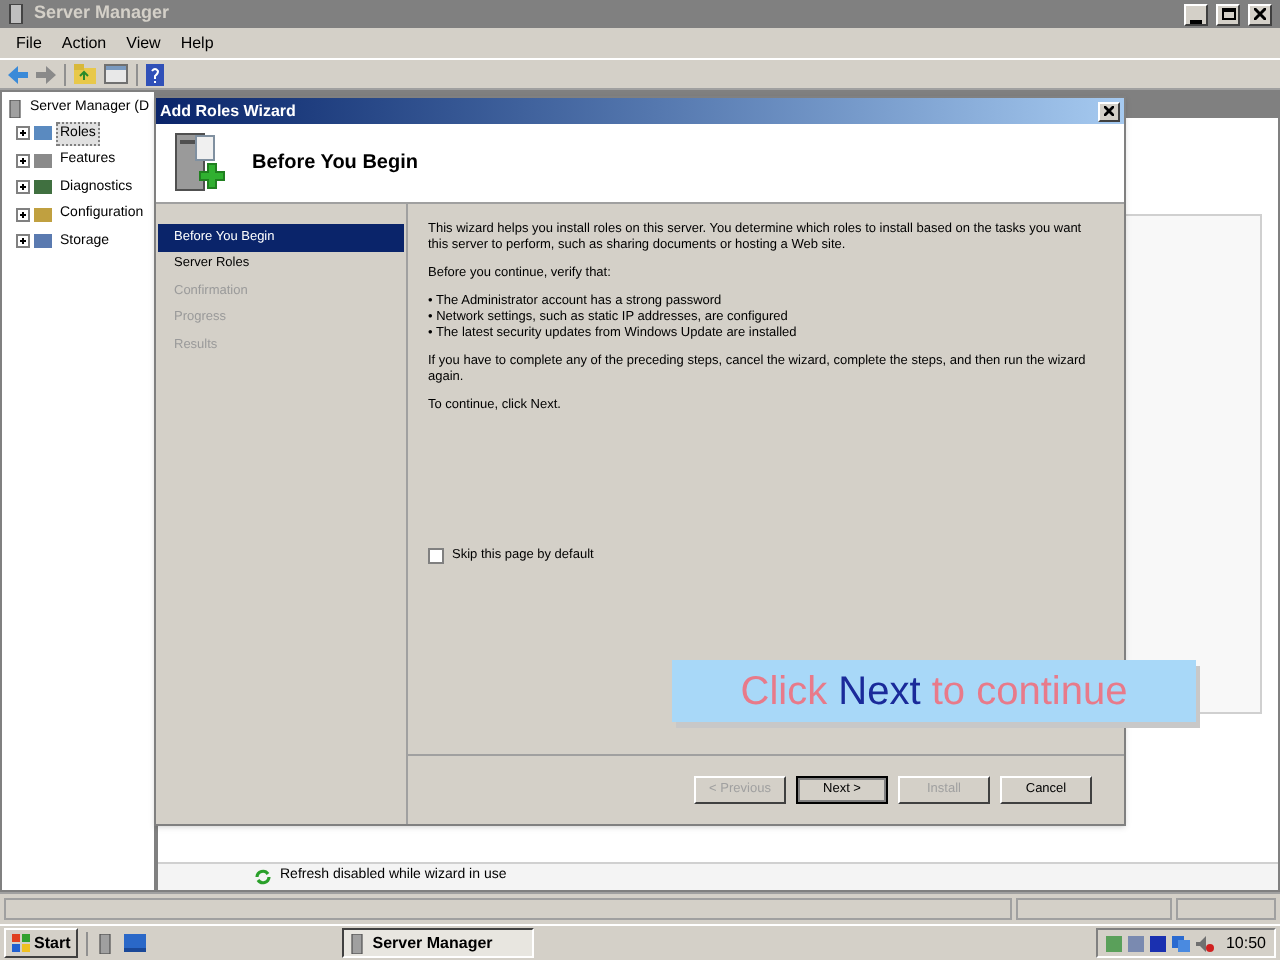 This screenshot has width=1280, height=960. Describe the element at coordinates (1196, 21) in the screenshot. I see `minimize-icon` at that location.